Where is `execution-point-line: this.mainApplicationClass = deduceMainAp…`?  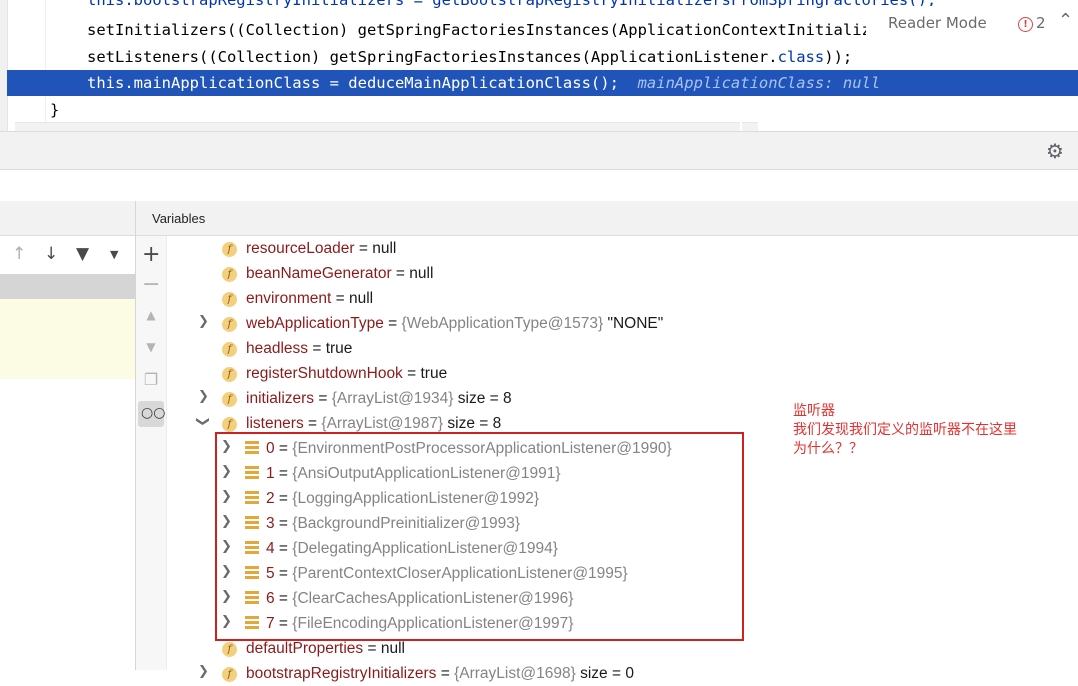 execution-point-line: this.mainApplicationClass = deduceMainAp… is located at coordinates (542, 83).